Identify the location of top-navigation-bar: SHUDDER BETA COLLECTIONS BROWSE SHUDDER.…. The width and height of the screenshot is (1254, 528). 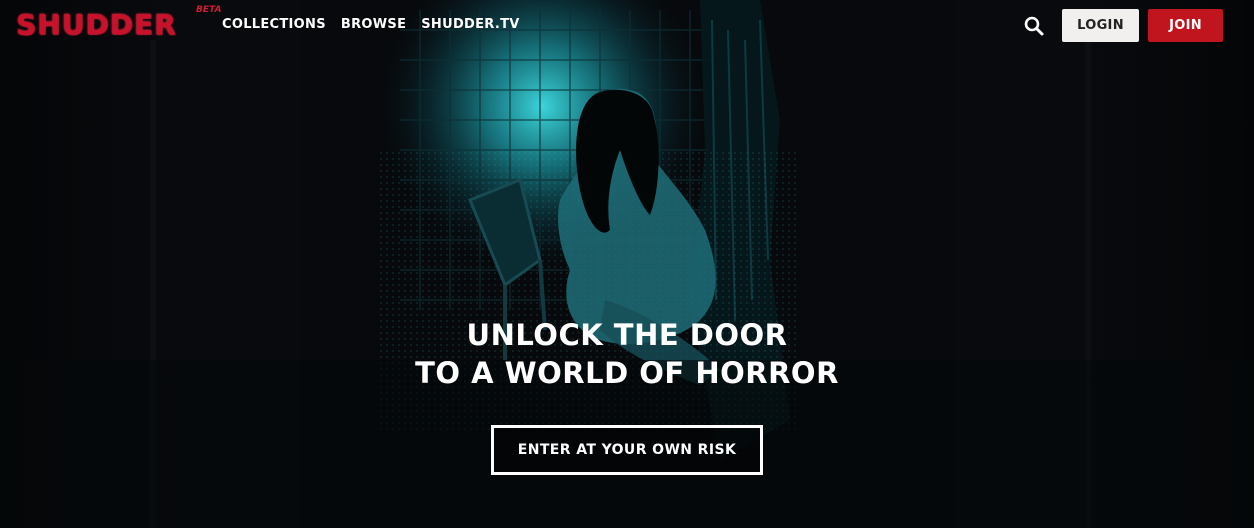
(627, 26).